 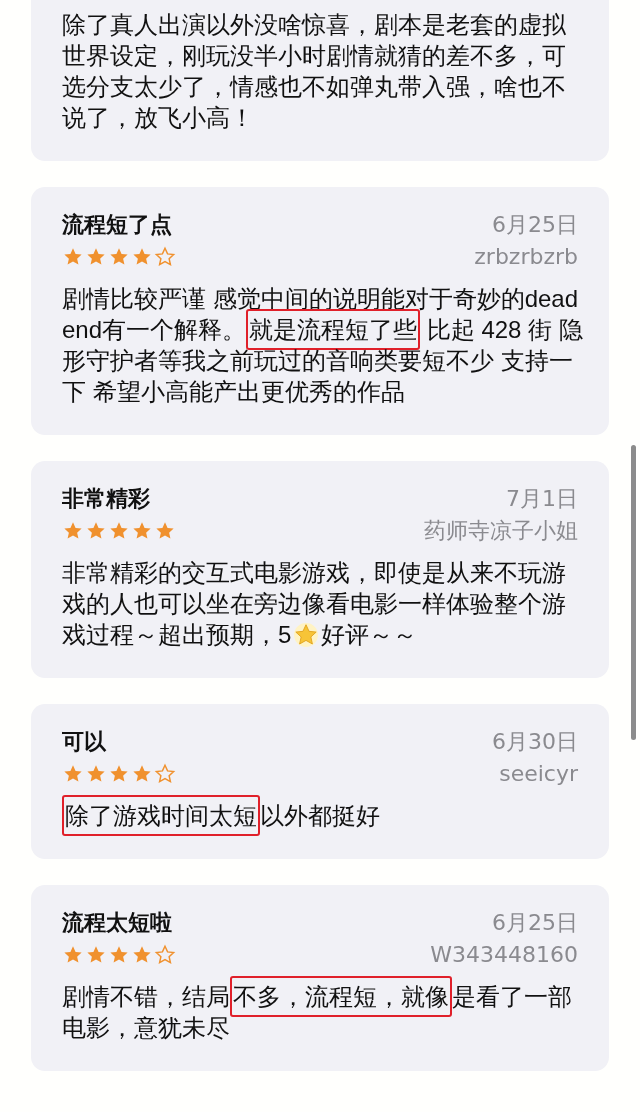 I want to click on review-date: 6月30日, so click(x=535, y=742).